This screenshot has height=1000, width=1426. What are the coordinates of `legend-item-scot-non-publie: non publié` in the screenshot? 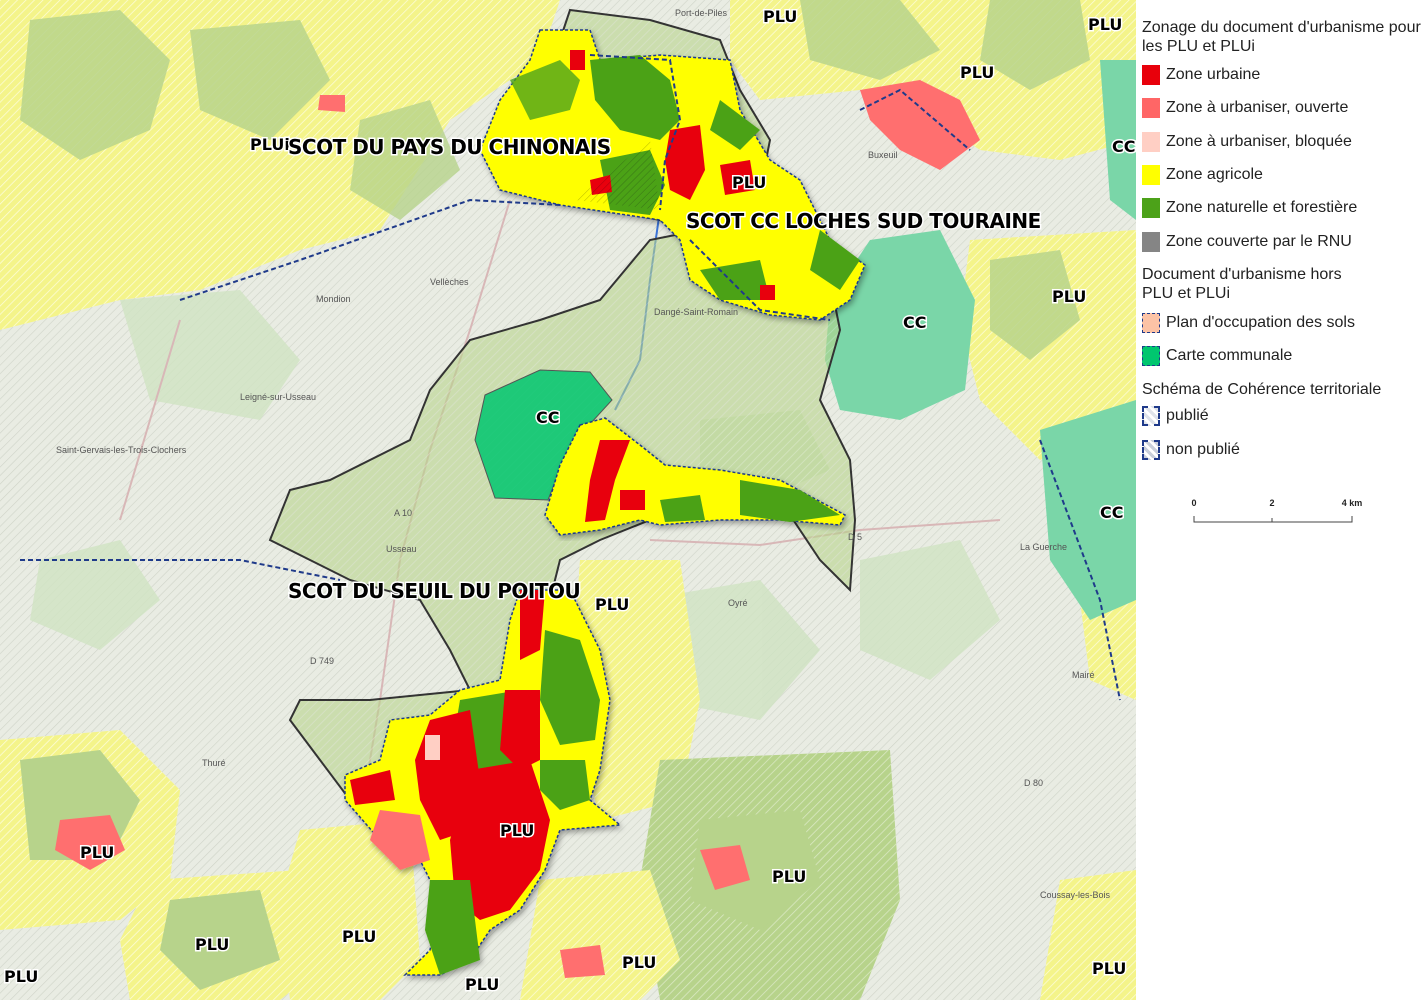 It's located at (1191, 450).